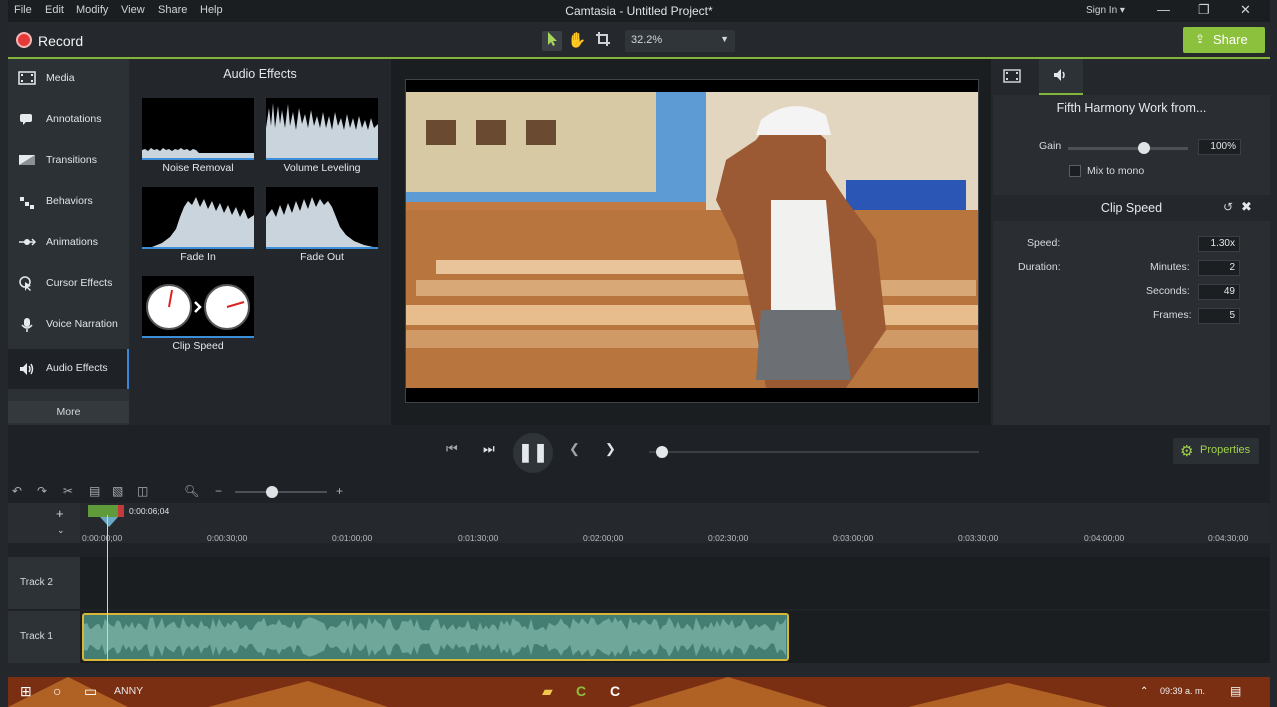  What do you see at coordinates (574, 449) in the screenshot?
I see `previous-icon: ❮` at bounding box center [574, 449].